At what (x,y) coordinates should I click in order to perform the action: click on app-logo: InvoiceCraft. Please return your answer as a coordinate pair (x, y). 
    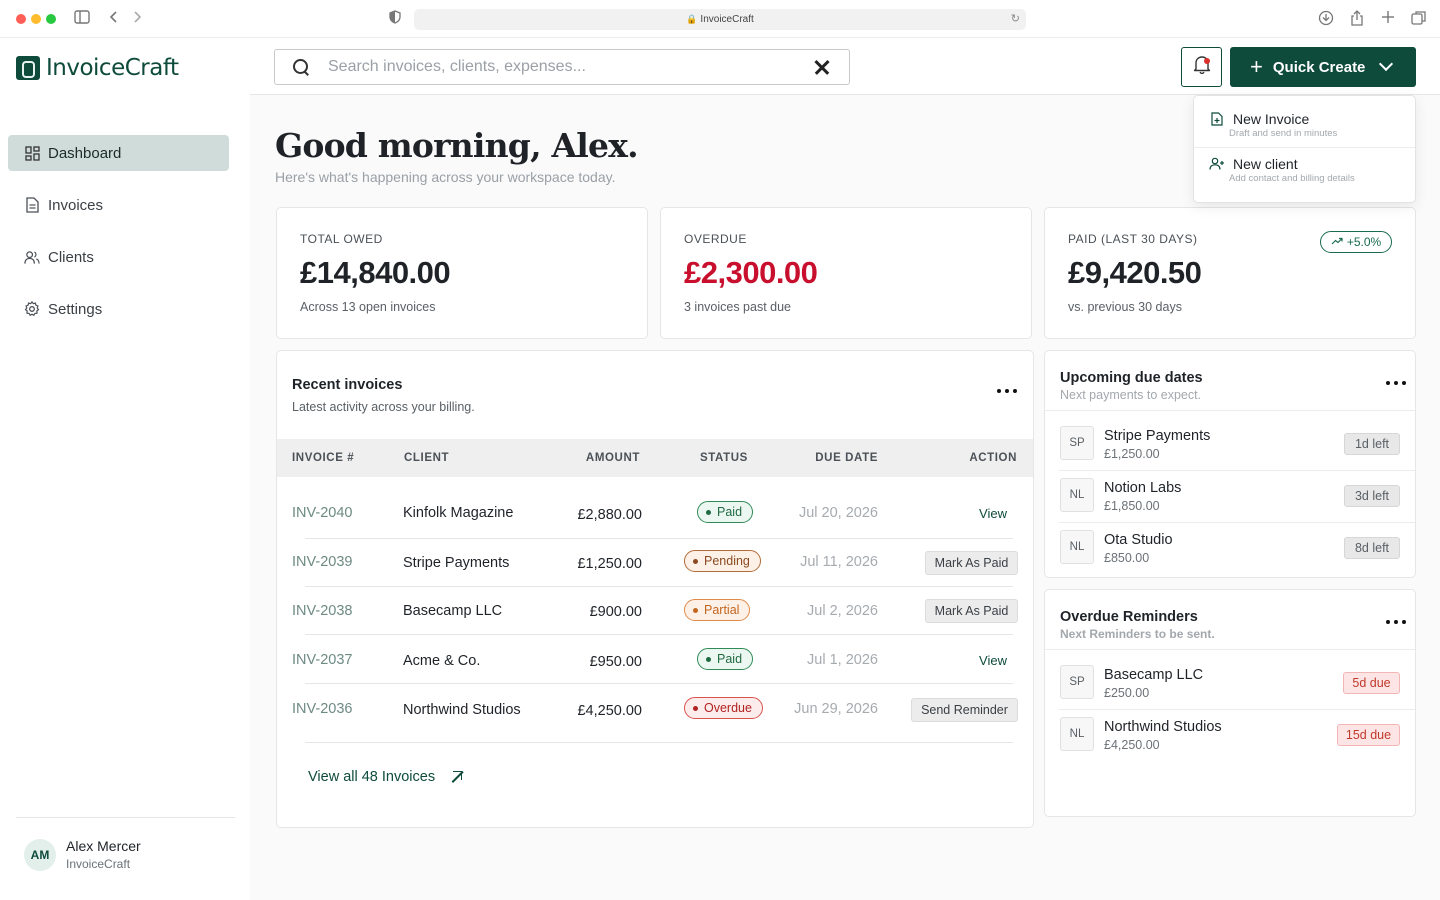
    Looking at the image, I should click on (97, 68).